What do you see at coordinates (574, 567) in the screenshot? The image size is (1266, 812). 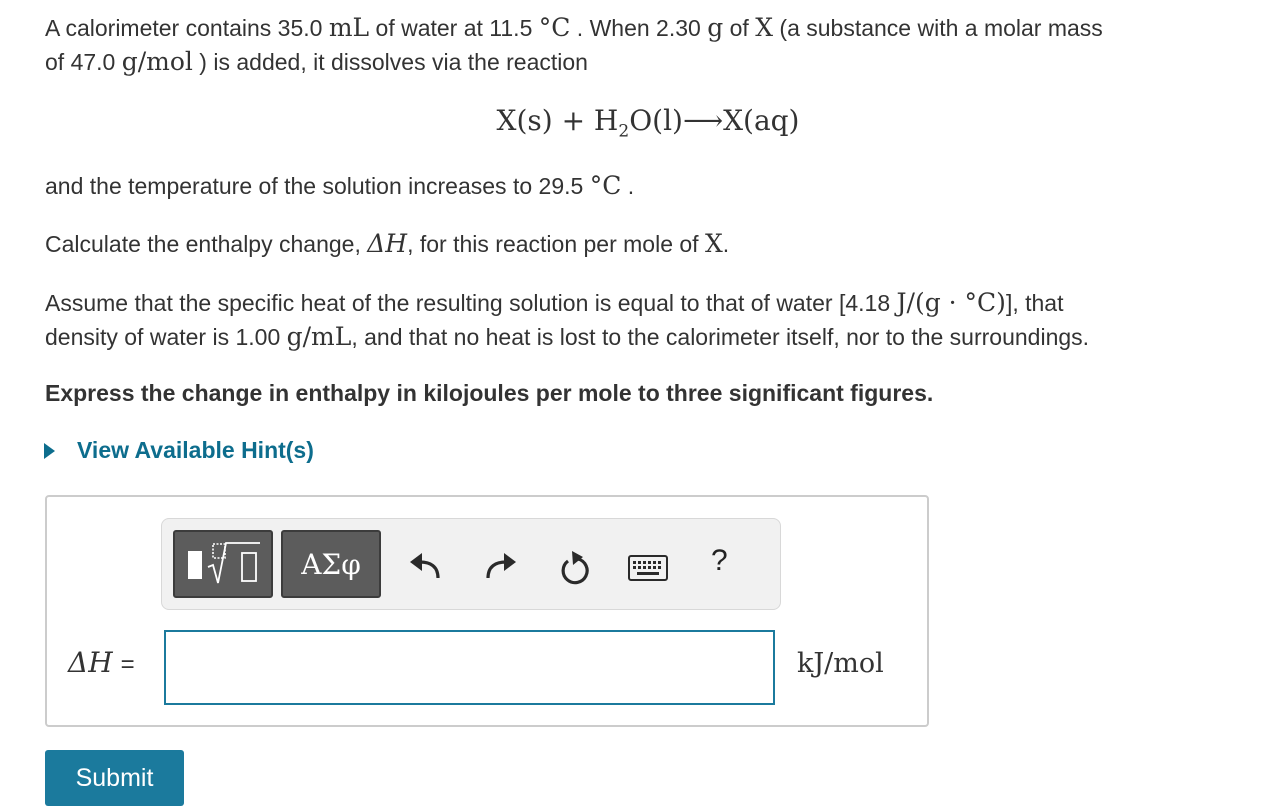 I see `reset-icon` at bounding box center [574, 567].